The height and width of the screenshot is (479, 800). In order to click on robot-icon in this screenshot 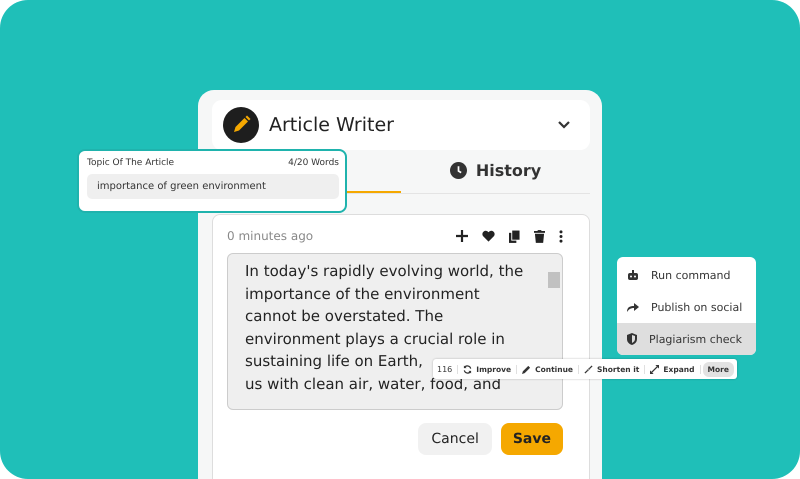, I will do `click(633, 275)`.